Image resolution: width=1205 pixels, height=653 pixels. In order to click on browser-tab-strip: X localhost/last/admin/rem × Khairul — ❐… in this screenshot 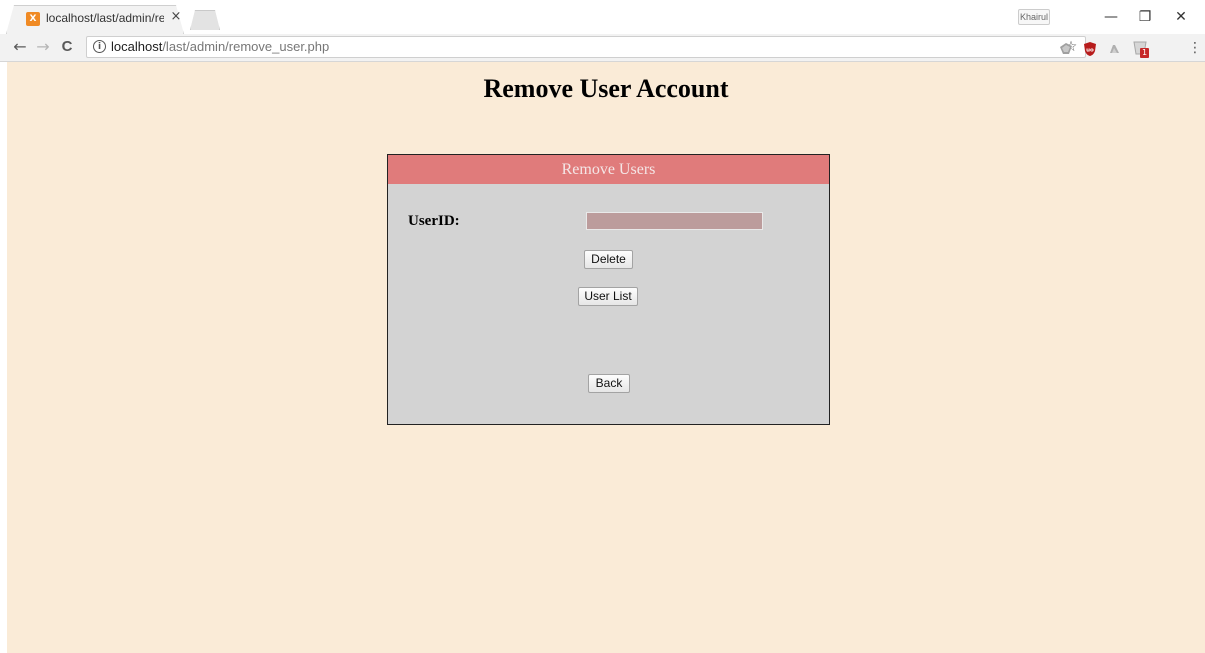, I will do `click(602, 17)`.